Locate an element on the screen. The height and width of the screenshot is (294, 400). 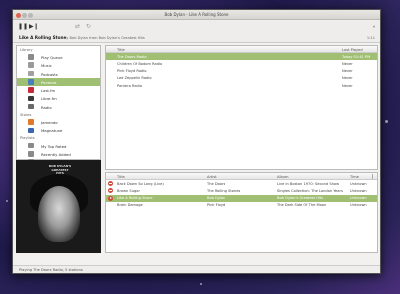
sidebar-item-podcasts: Podcasts is located at coordinates (58, 74).